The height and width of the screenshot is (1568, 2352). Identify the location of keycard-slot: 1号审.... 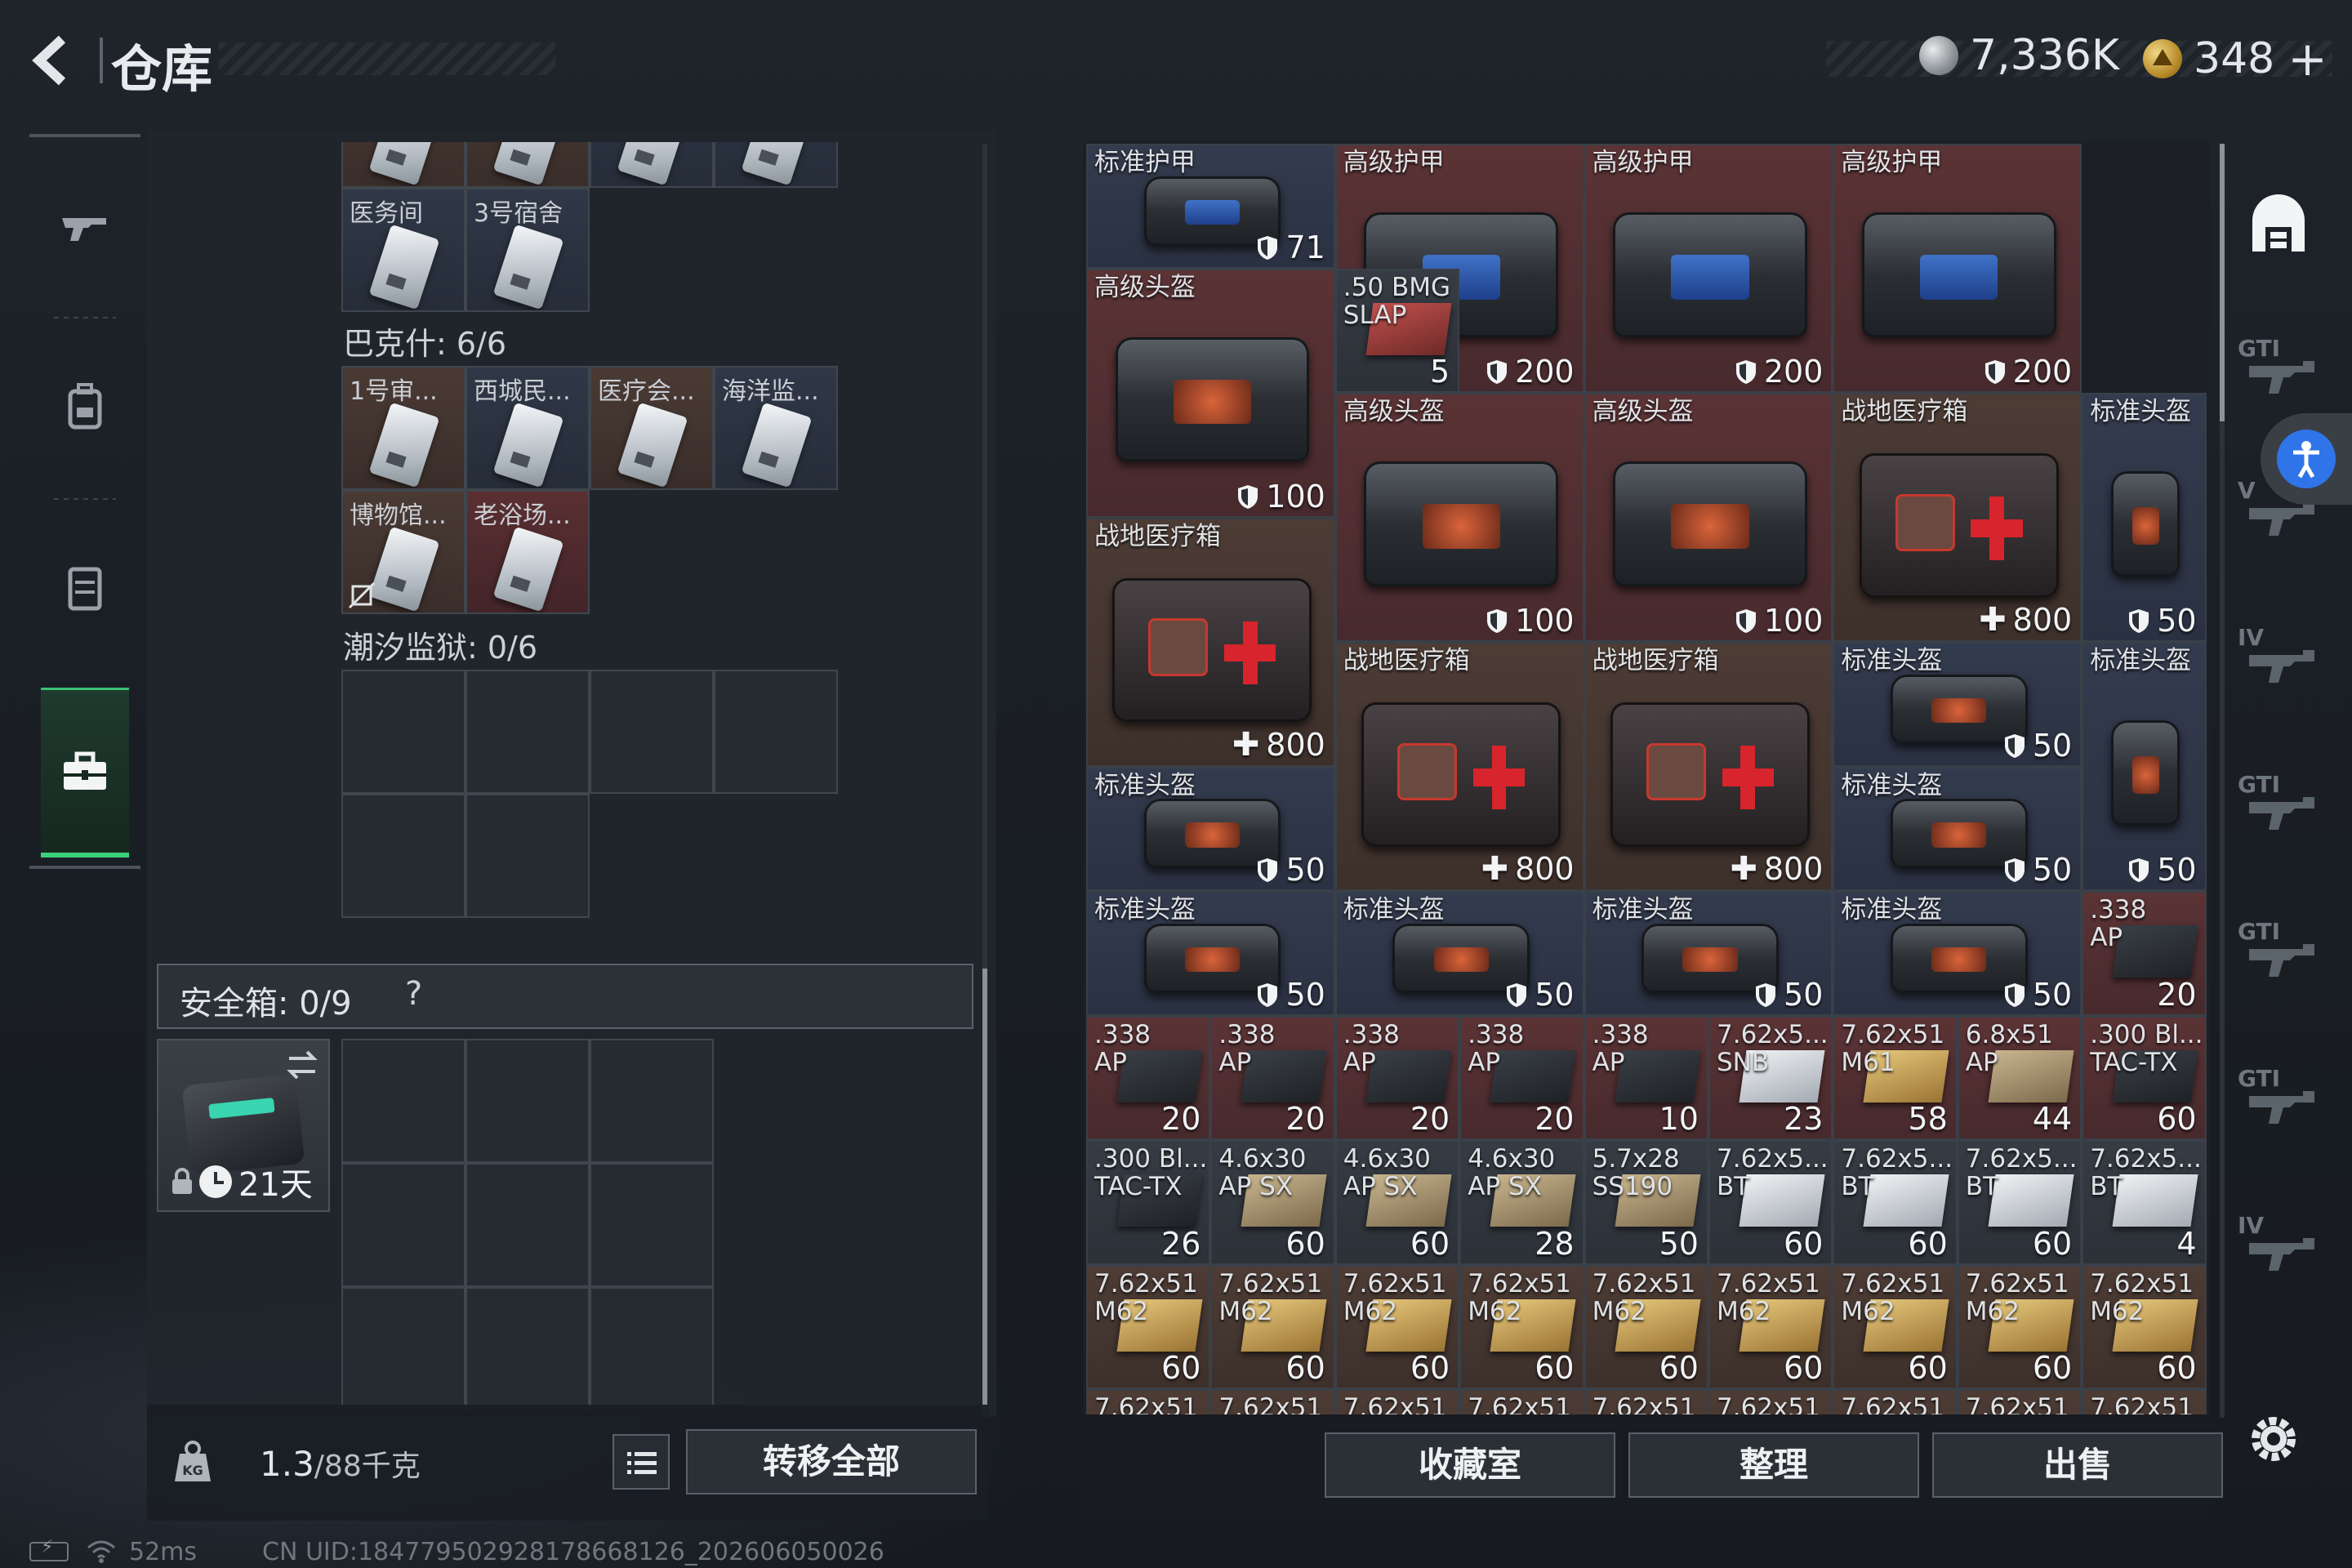
(403, 428).